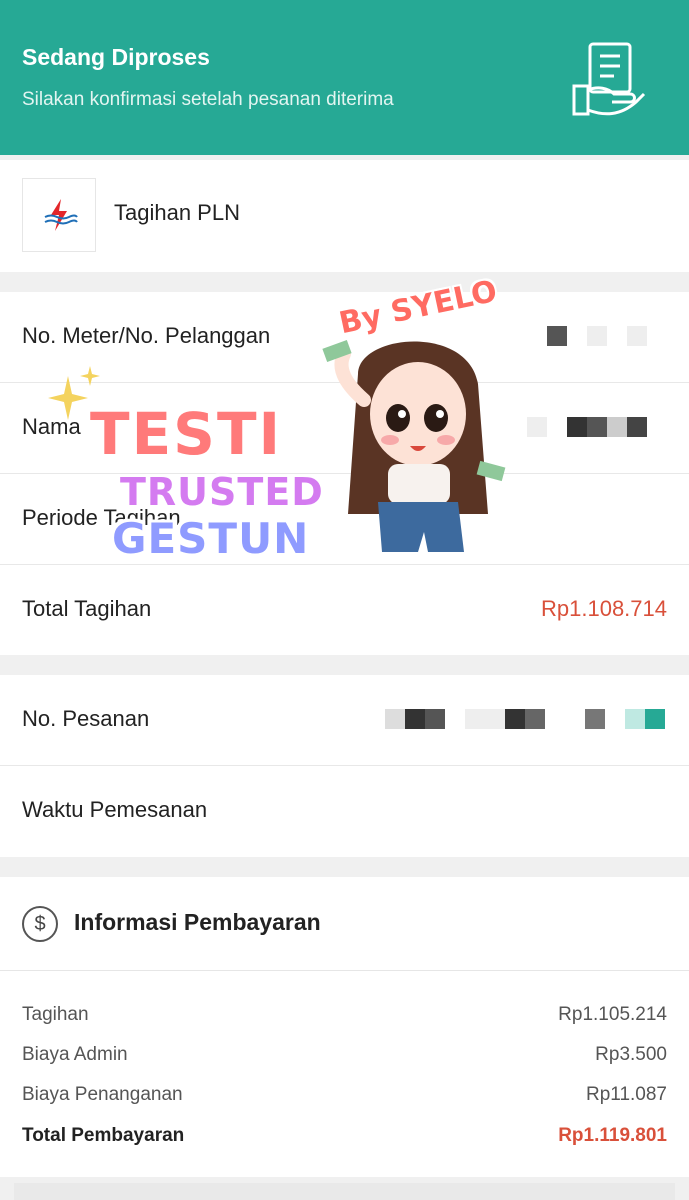 This screenshot has width=689, height=1200. I want to click on payment-line-label: Biaya Penanganan, so click(102, 1094).